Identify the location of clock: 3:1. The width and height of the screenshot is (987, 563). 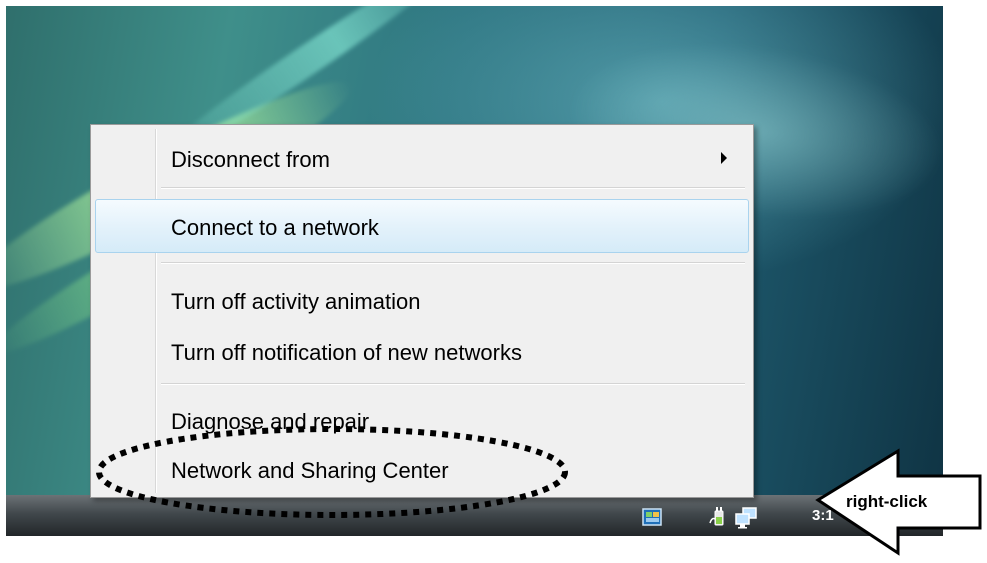
(823, 515).